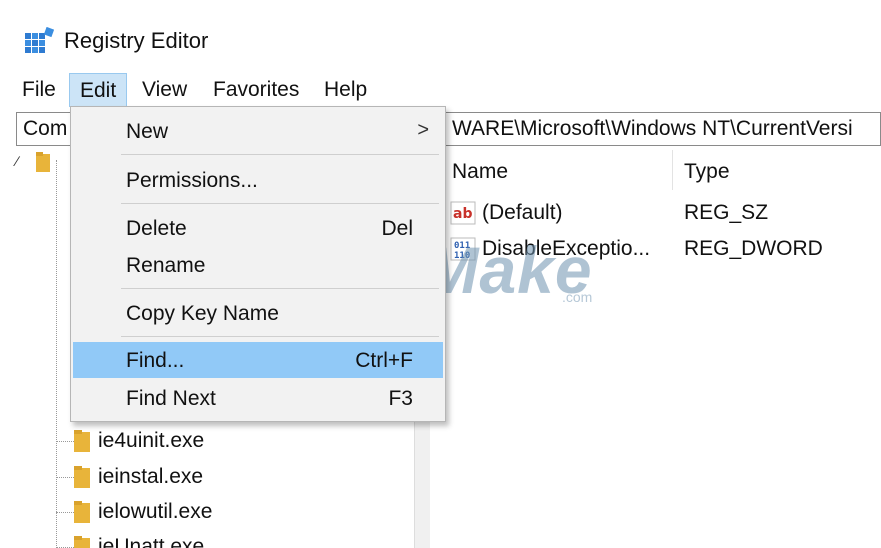 The image size is (881, 548). What do you see at coordinates (522, 212) in the screenshot?
I see `value-name: (Default)` at bounding box center [522, 212].